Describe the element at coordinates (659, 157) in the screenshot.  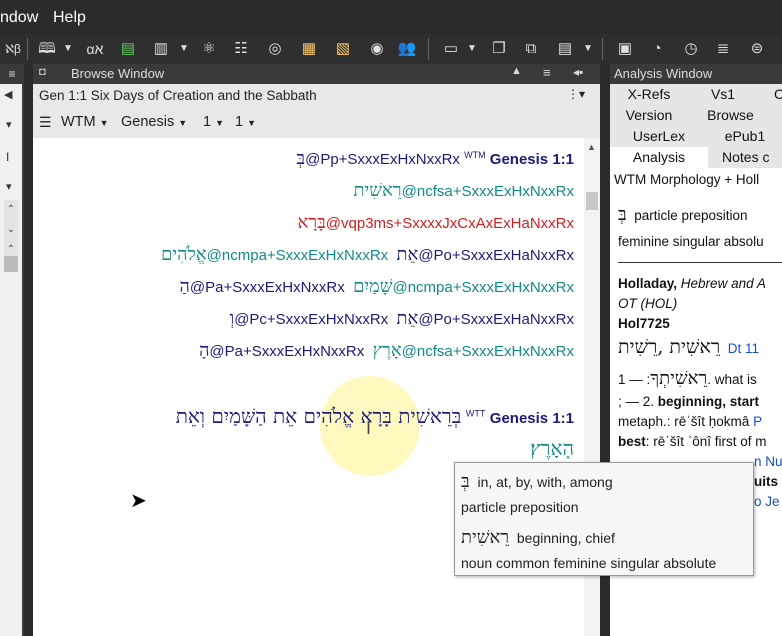
I see `tab-analysis: Analysis` at that location.